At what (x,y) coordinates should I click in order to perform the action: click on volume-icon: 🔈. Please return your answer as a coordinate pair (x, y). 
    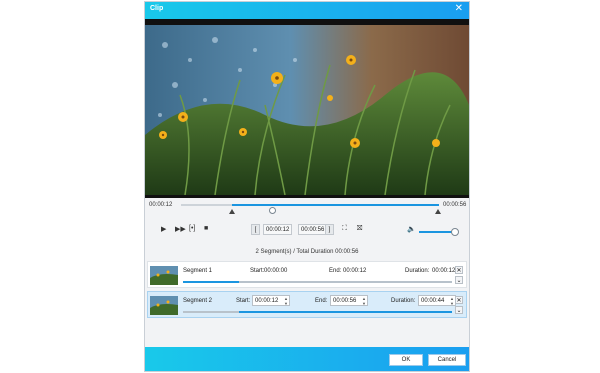
    Looking at the image, I should click on (411, 229).